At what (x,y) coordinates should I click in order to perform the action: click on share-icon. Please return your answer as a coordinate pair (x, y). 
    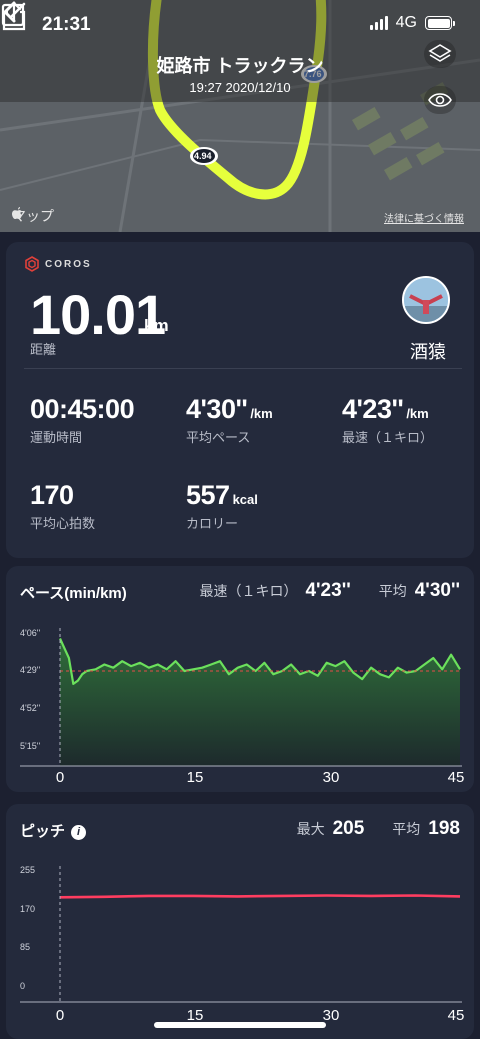
    Looking at the image, I should click on (14, 16).